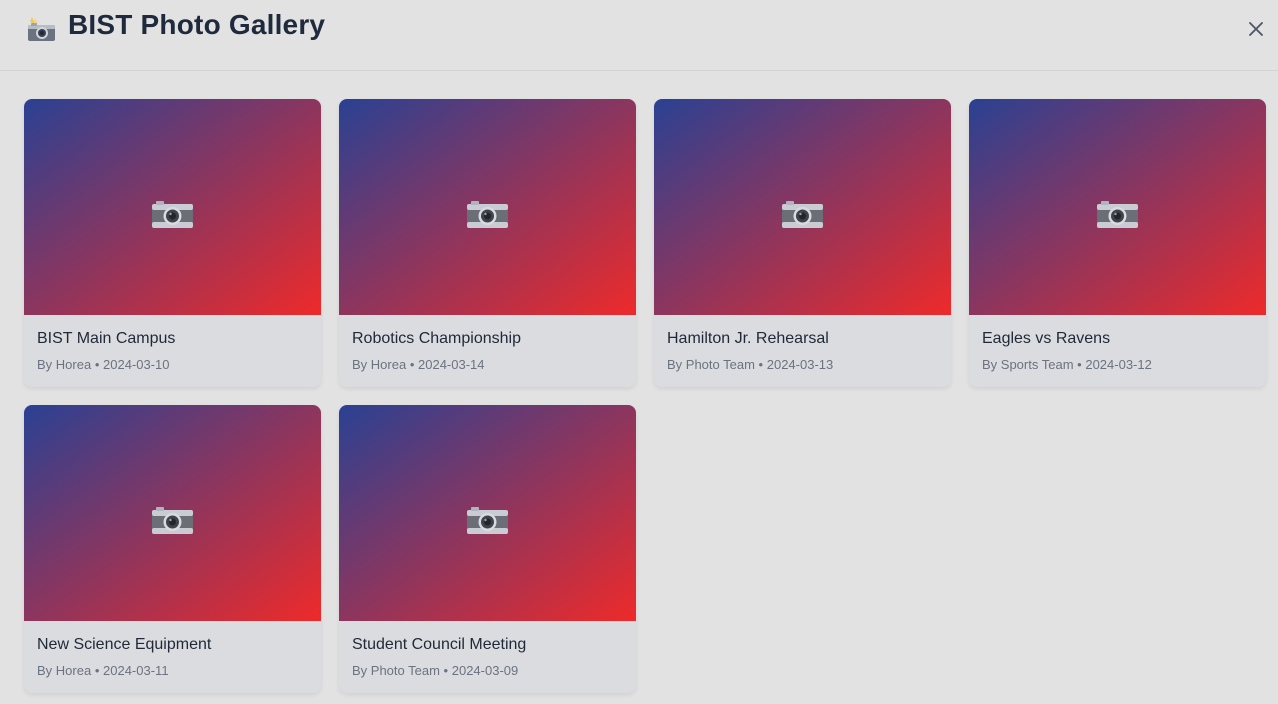  I want to click on photo-title: Hamilton Jr. Rehearsal, so click(748, 338).